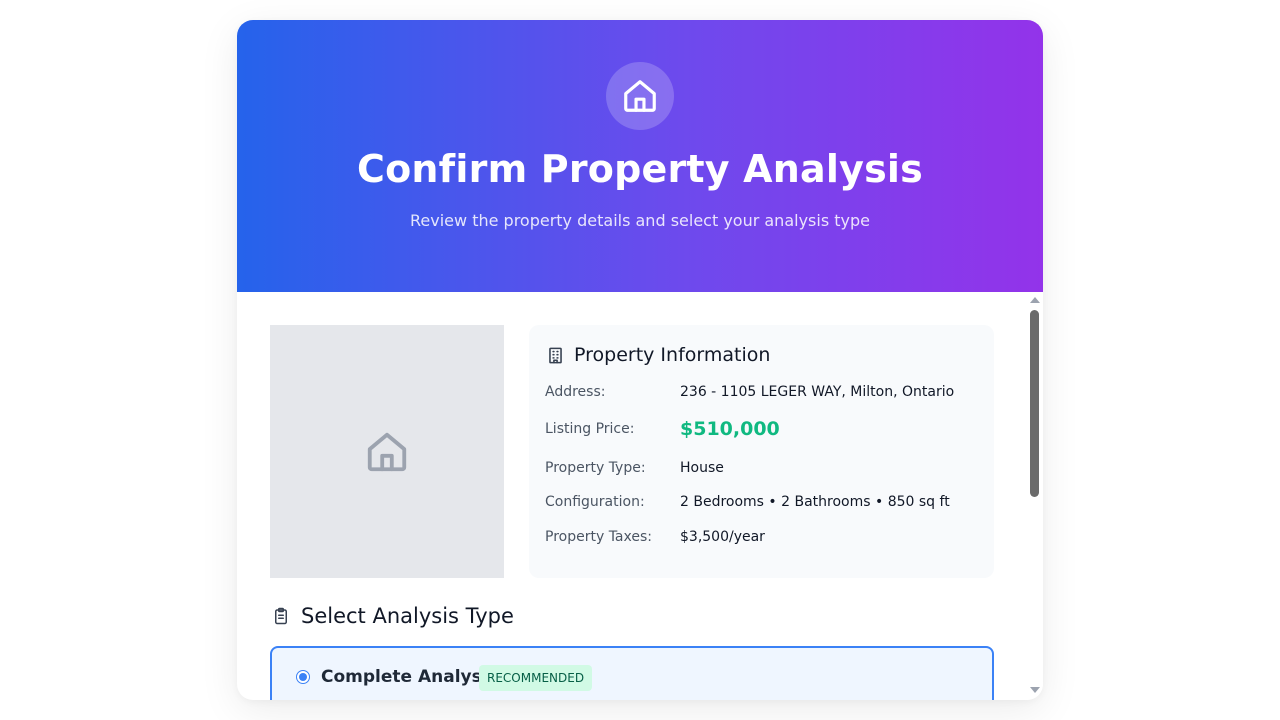  Describe the element at coordinates (407, 616) in the screenshot. I see `analysis-type-title: Select Analysis Type` at that location.